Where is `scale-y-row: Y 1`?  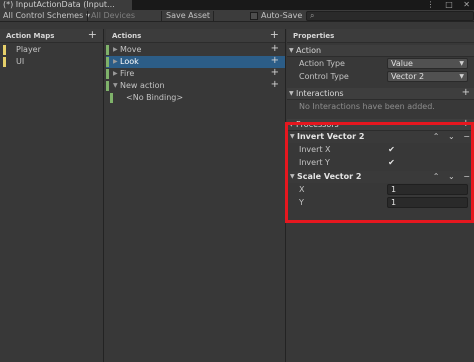
scale-y-row: Y 1 is located at coordinates (380, 202).